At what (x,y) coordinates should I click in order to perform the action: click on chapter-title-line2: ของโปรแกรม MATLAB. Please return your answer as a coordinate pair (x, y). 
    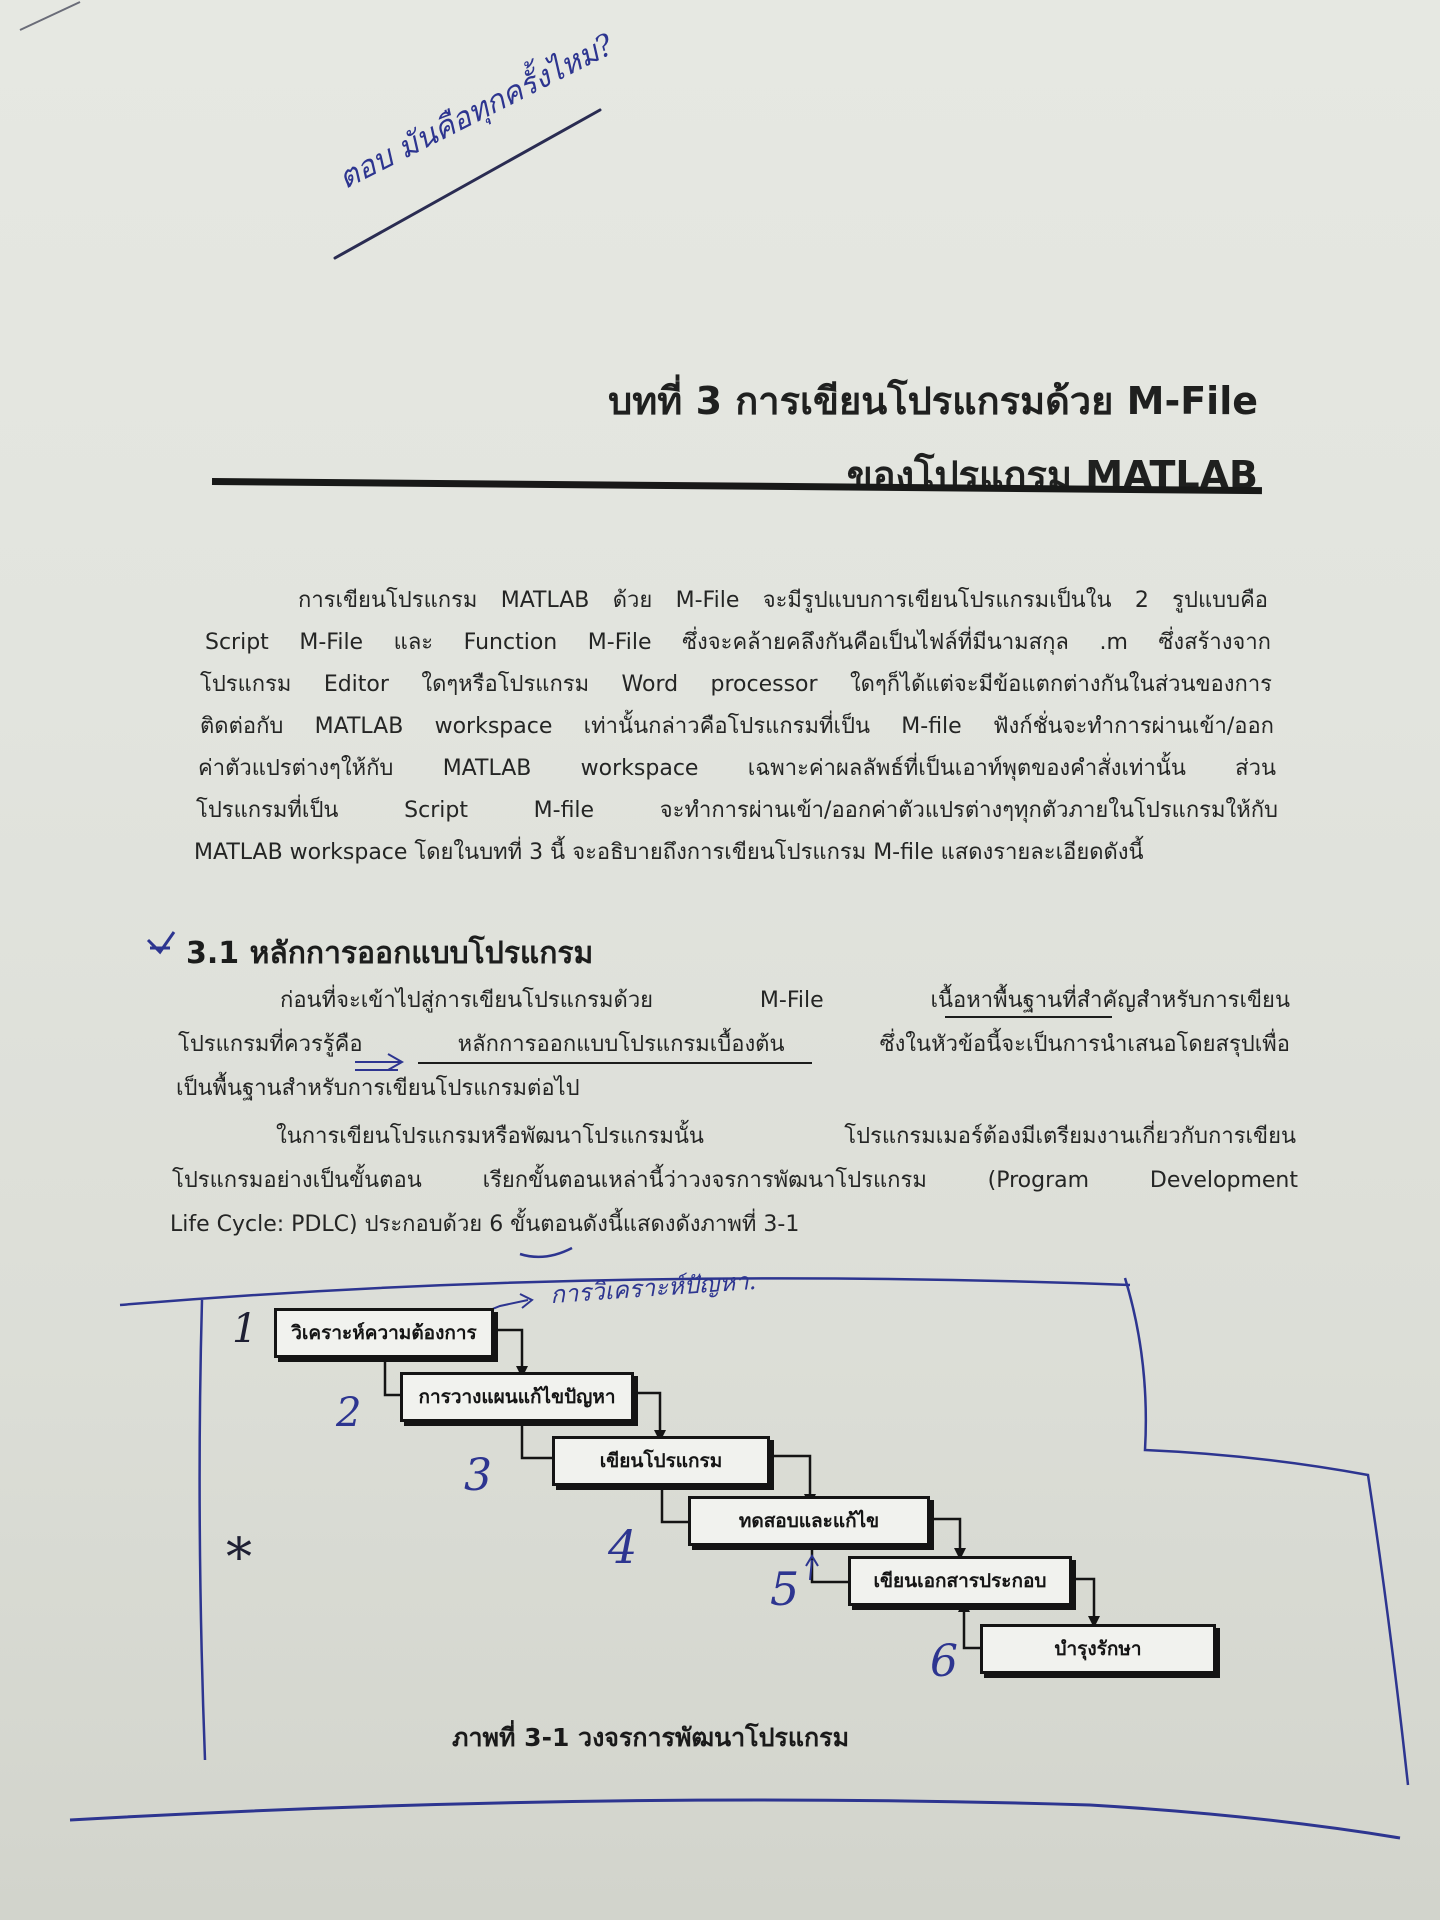
    Looking at the image, I should click on (1052, 475).